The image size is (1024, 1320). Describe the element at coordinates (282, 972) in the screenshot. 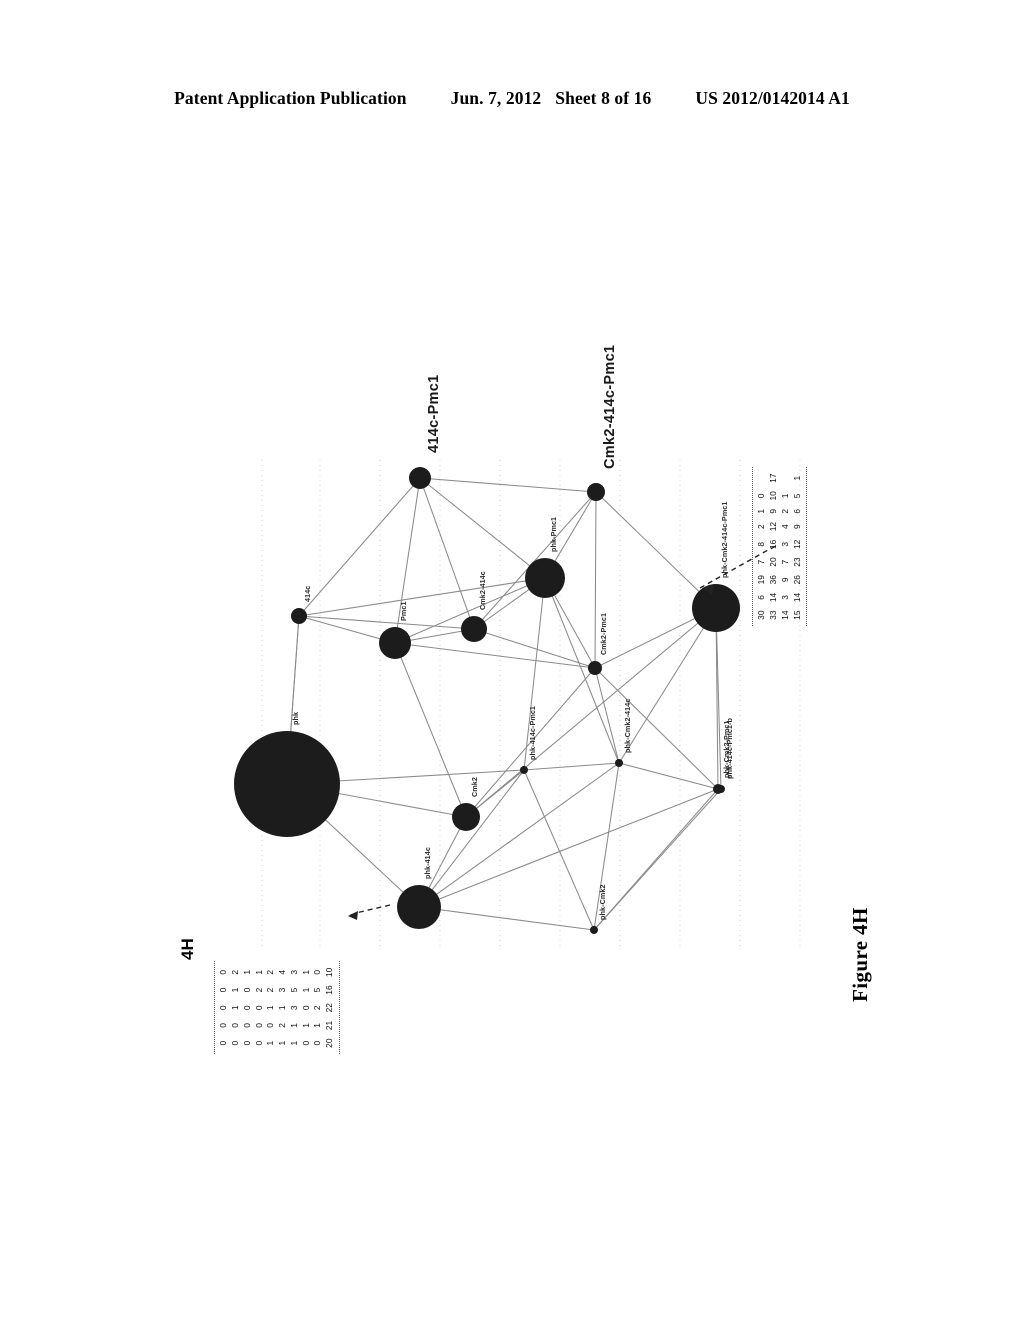

I see `table-cell: 4` at that location.